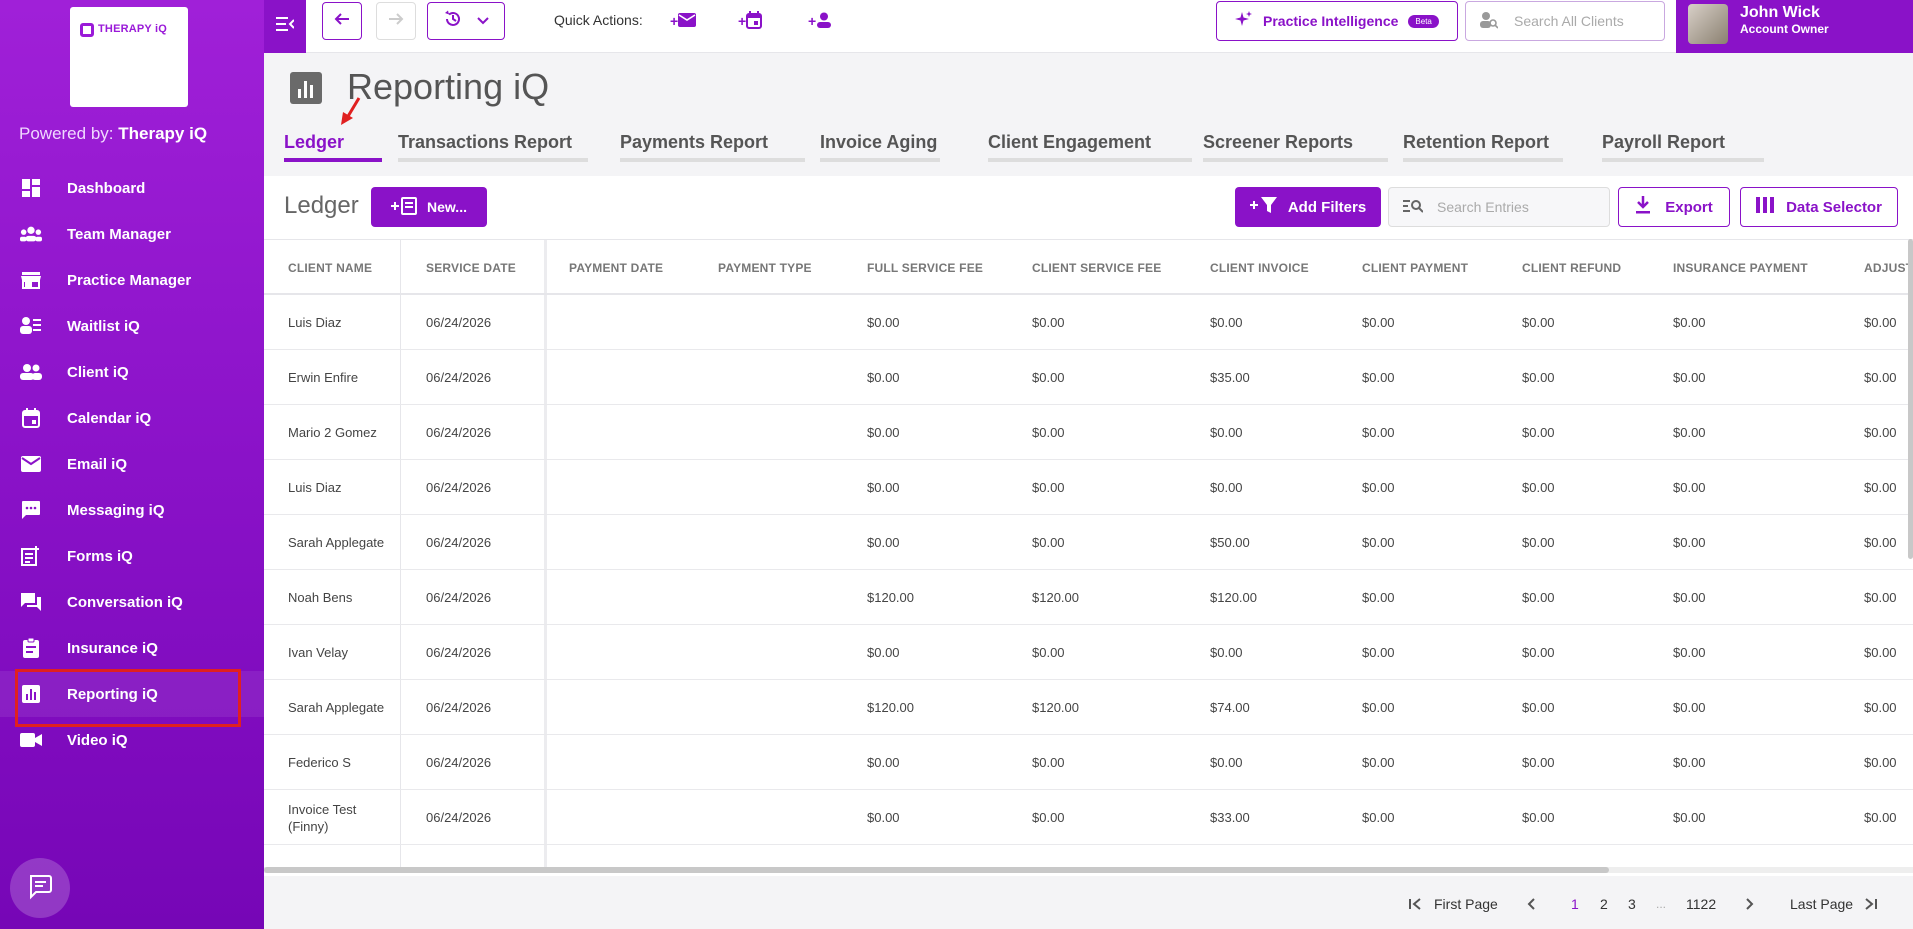  What do you see at coordinates (98, 372) in the screenshot?
I see `sidebar-item-label: Client iQ` at bounding box center [98, 372].